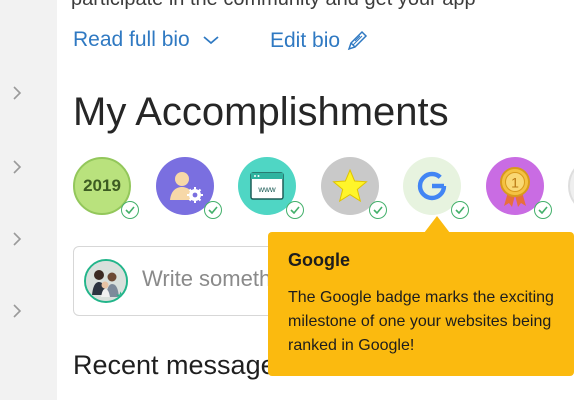 This screenshot has width=574, height=400. I want to click on read-full-bio-link: Read full bio, so click(146, 40).